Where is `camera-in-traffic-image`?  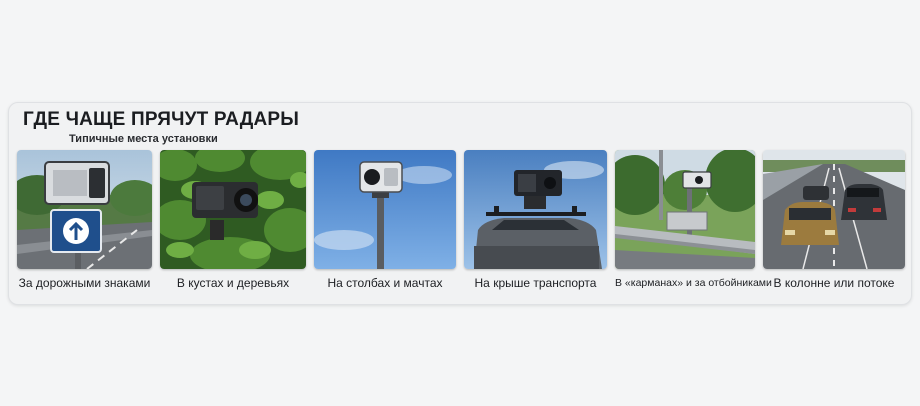 camera-in-traffic-image is located at coordinates (834, 209).